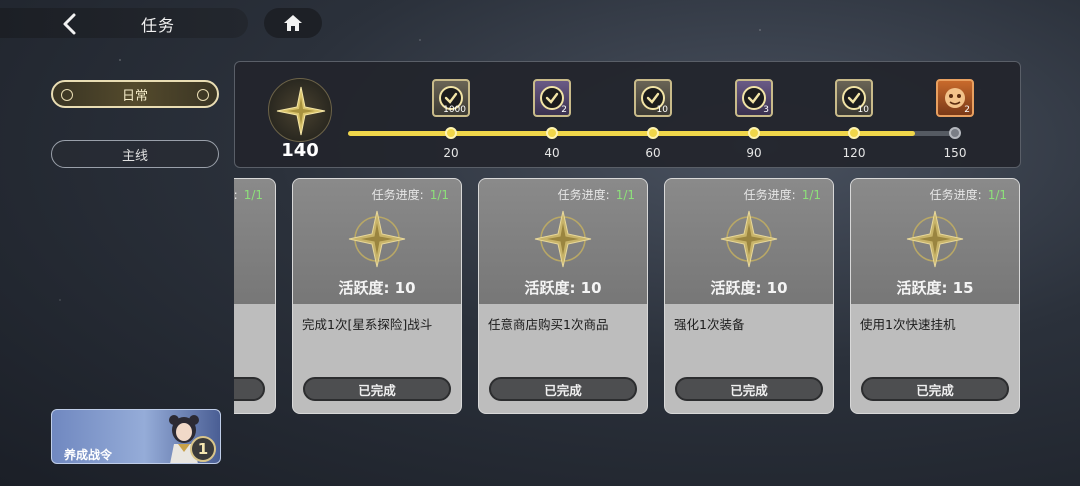 This screenshot has height=486, width=1080. I want to click on task-card-header: 任务进度: 1/1 活跃度: 15, so click(935, 241).